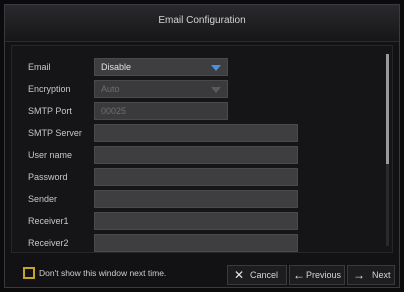  What do you see at coordinates (161, 111) in the screenshot?
I see `smtp-port-field: 00025` at bounding box center [161, 111].